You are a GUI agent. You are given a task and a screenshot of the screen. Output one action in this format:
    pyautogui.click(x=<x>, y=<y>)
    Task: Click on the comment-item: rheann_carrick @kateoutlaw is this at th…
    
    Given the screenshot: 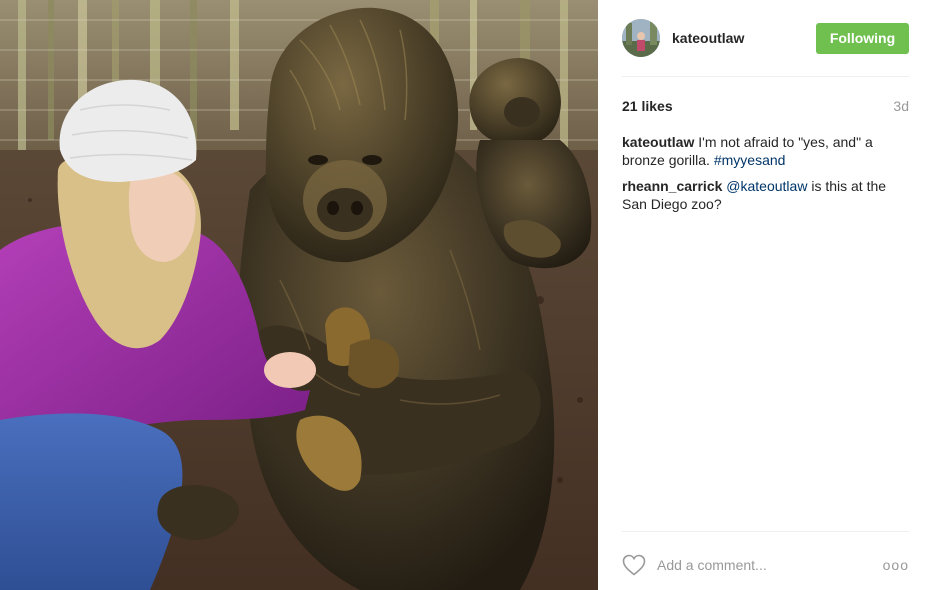 What is the action you would take?
    pyautogui.click(x=765, y=195)
    